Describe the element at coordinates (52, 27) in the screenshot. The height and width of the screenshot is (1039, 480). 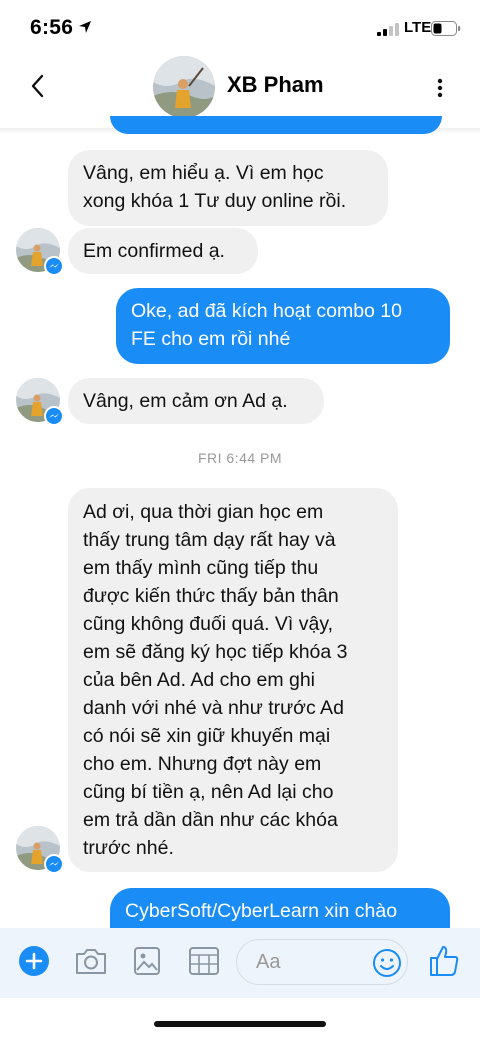
I see `status-time: 6:56` at that location.